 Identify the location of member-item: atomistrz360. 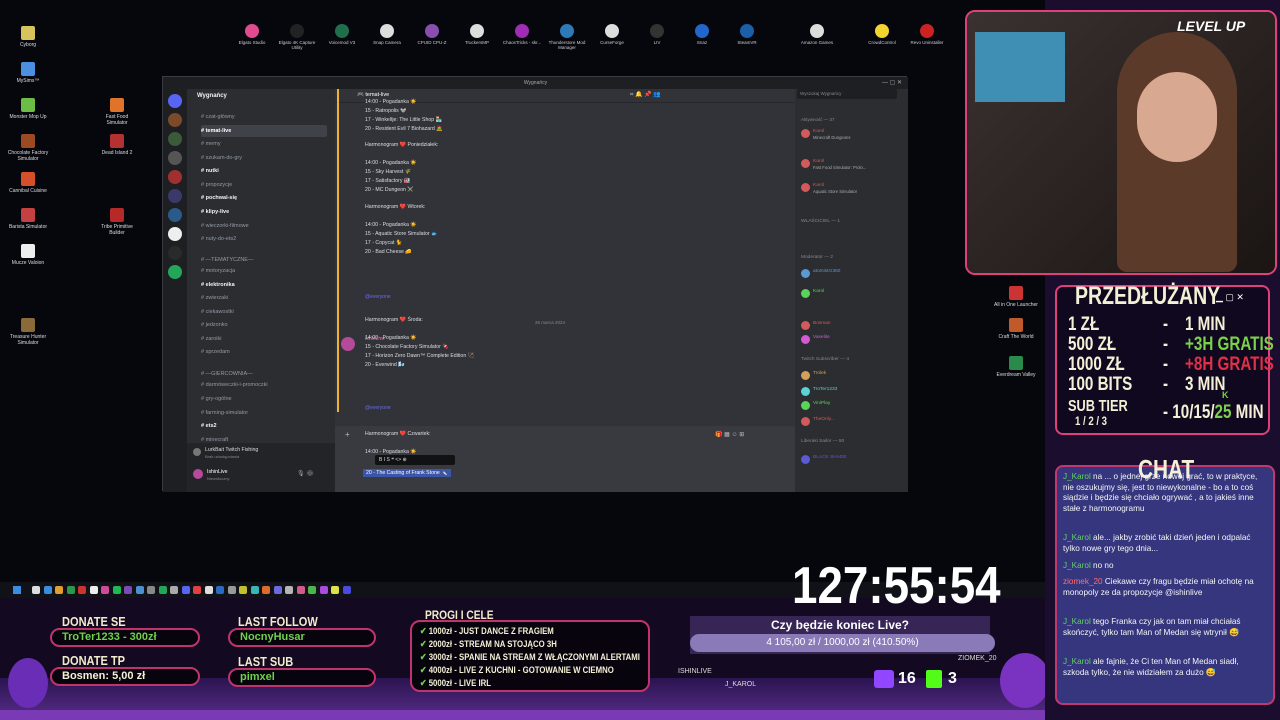
(851, 273).